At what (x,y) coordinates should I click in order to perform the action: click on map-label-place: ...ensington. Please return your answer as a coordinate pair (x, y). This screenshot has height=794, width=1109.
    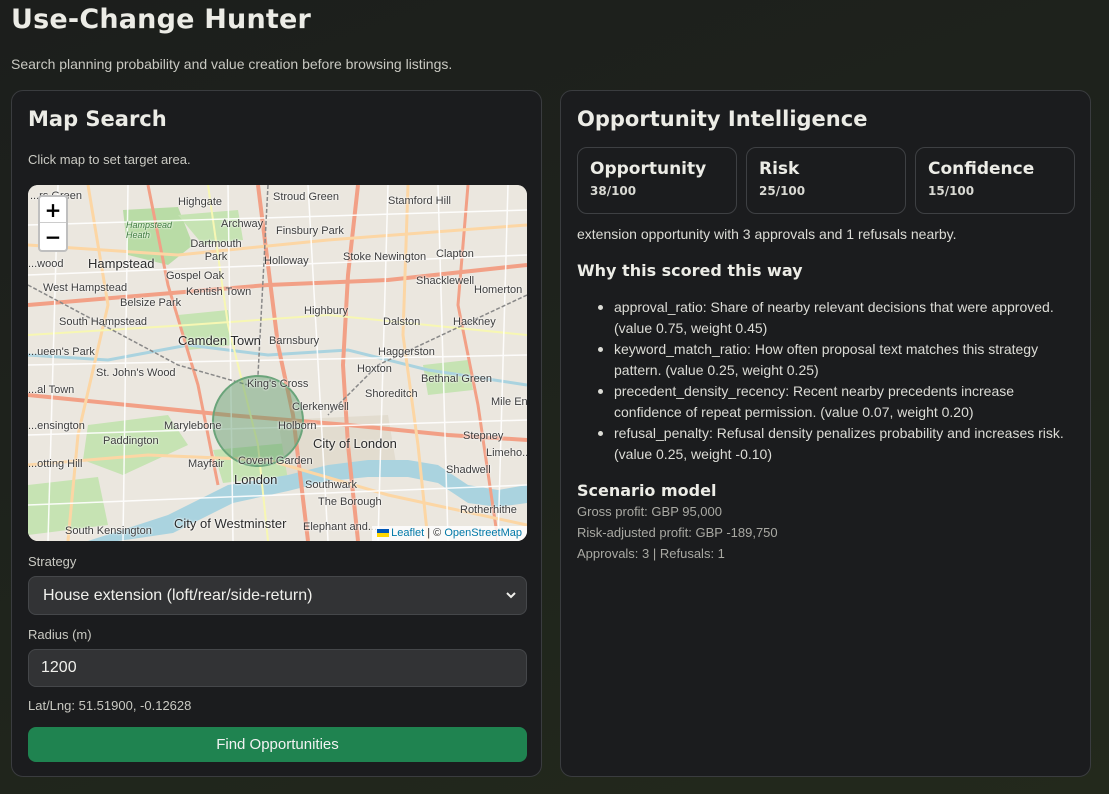
    Looking at the image, I should click on (56, 426).